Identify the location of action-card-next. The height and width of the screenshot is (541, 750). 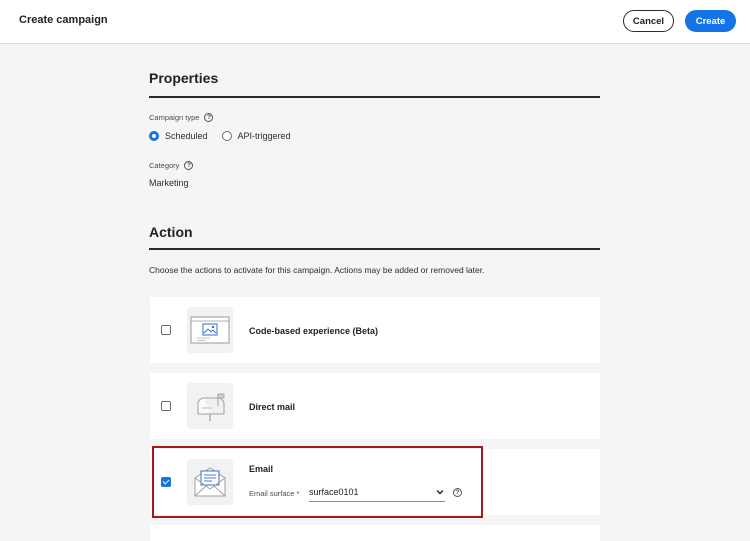
(375, 533).